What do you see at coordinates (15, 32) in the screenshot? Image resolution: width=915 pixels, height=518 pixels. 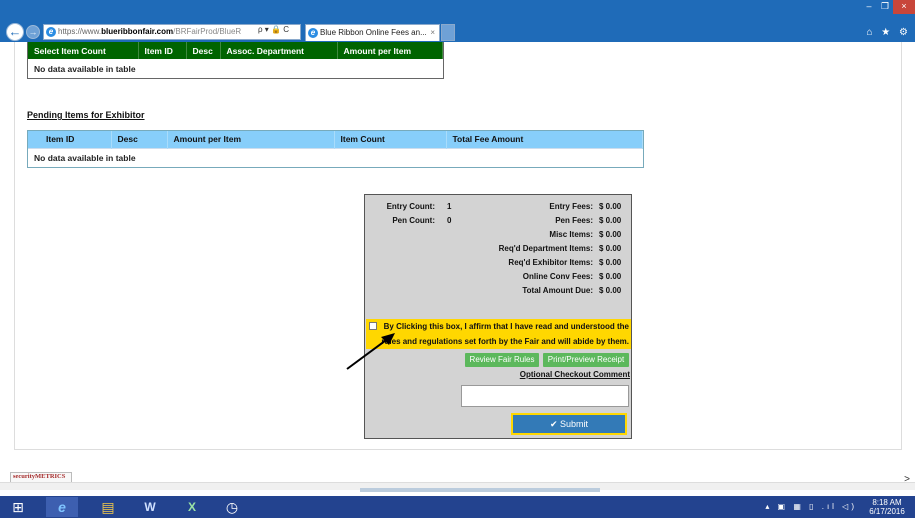 I see `back-button: ←` at bounding box center [15, 32].